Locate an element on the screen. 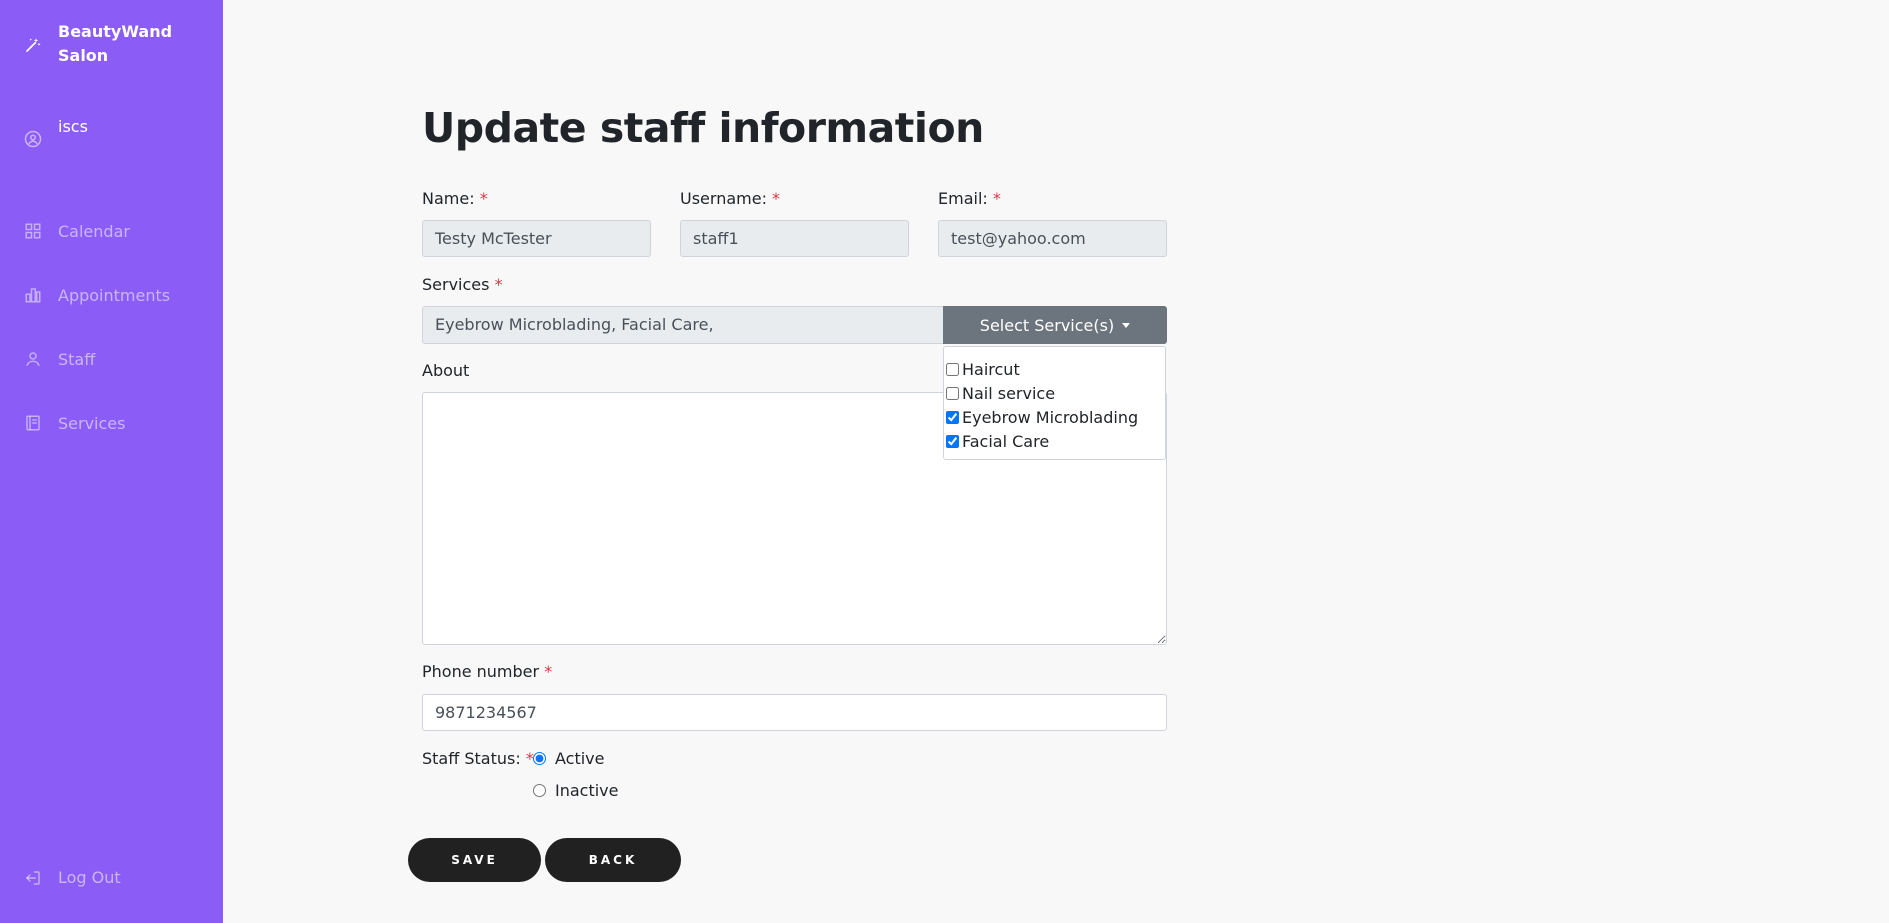 This screenshot has height=923, width=1889. service-option-label: Haircut is located at coordinates (991, 369).